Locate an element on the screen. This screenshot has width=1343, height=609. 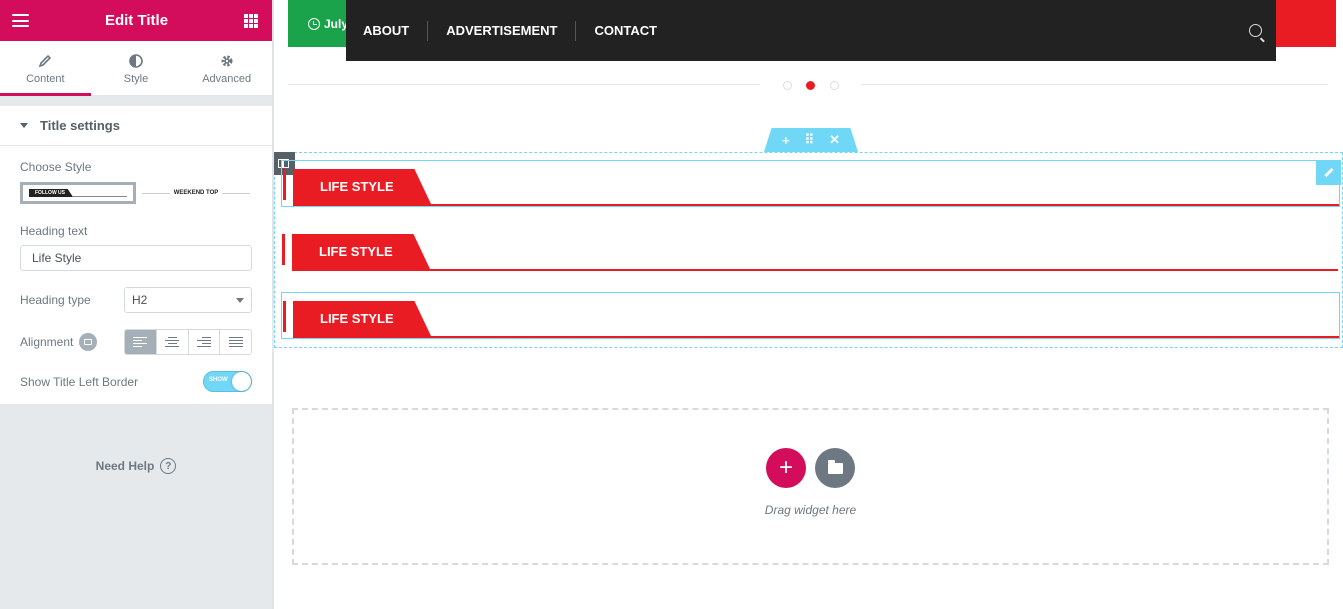
tab-style: Style is located at coordinates (136, 68).